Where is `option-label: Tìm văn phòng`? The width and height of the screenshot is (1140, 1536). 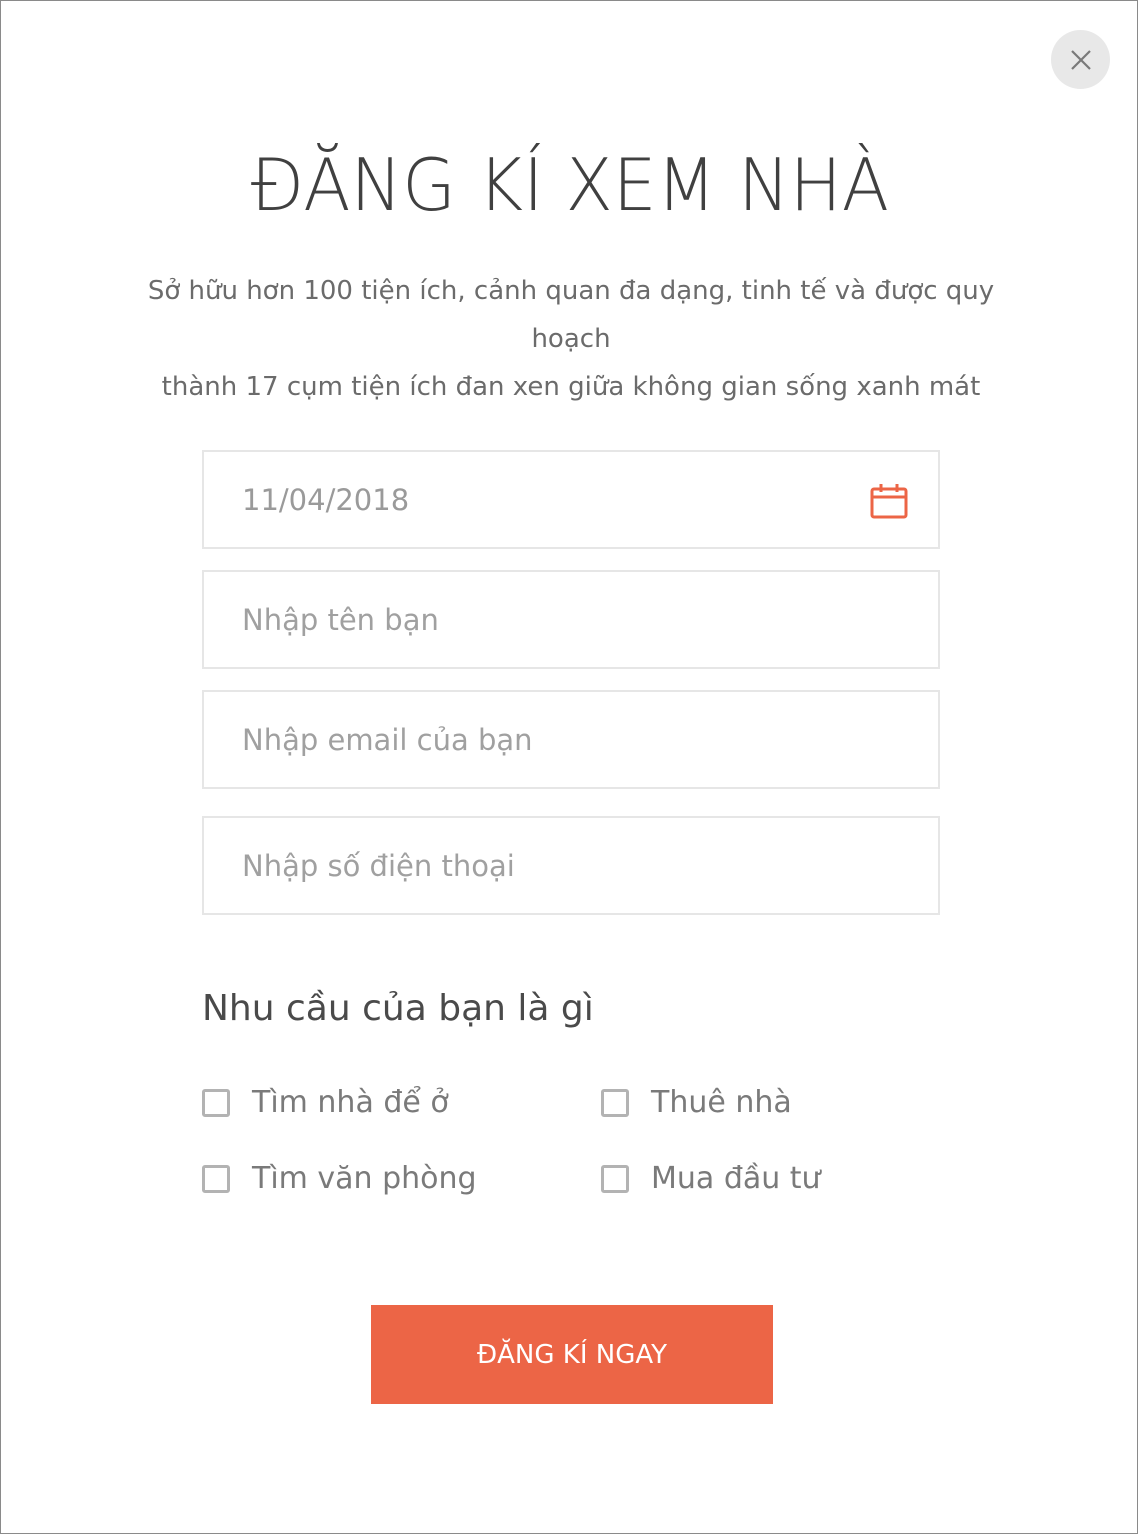
option-label: Tìm văn phòng is located at coordinates (364, 1178).